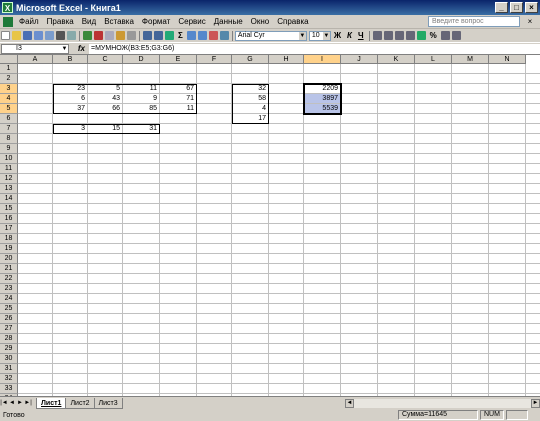  What do you see at coordinates (178, 99) in the screenshot?
I see `cell-e4: 71` at bounding box center [178, 99].